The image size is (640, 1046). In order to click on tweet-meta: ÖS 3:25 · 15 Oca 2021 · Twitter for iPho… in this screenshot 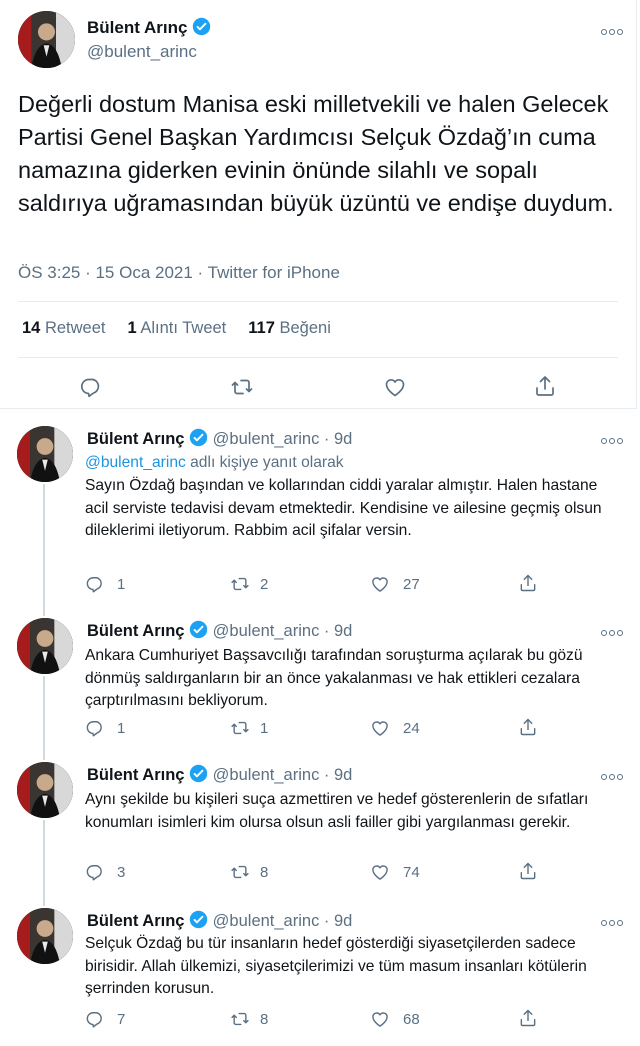, I will do `click(179, 273)`.